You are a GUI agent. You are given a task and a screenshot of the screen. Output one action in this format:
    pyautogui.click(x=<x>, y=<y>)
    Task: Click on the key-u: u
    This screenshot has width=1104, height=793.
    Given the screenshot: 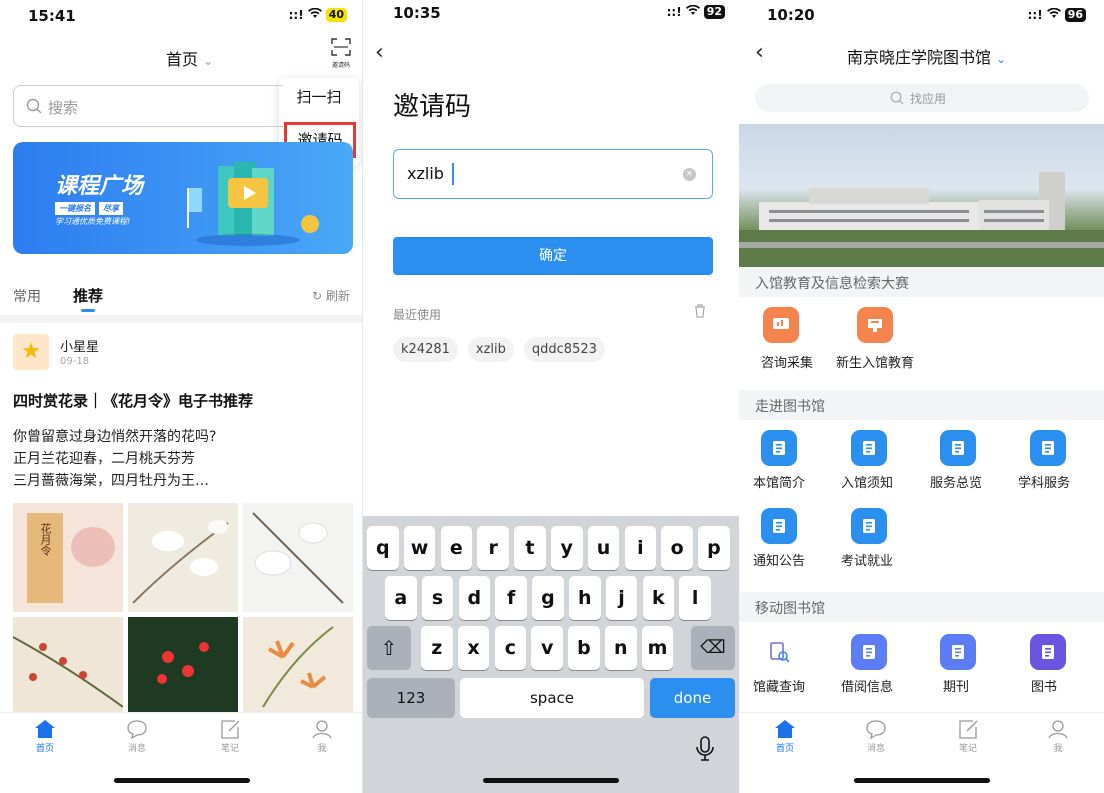 What is the action you would take?
    pyautogui.click(x=603, y=548)
    